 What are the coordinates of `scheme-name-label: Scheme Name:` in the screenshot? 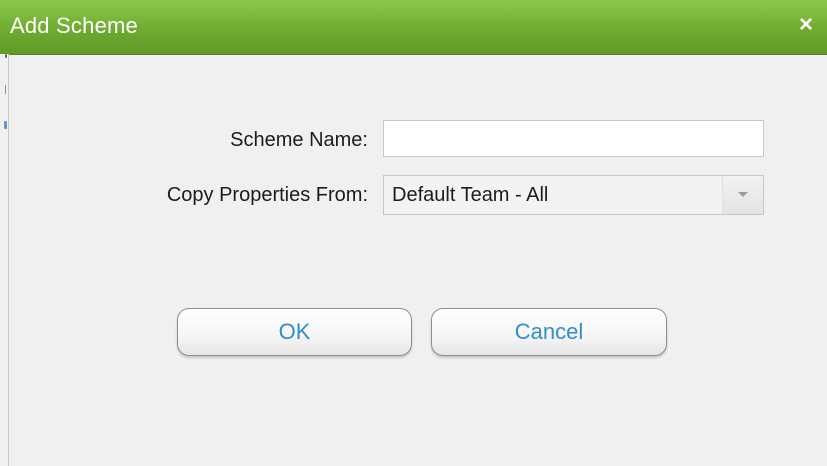 It's located at (299, 140).